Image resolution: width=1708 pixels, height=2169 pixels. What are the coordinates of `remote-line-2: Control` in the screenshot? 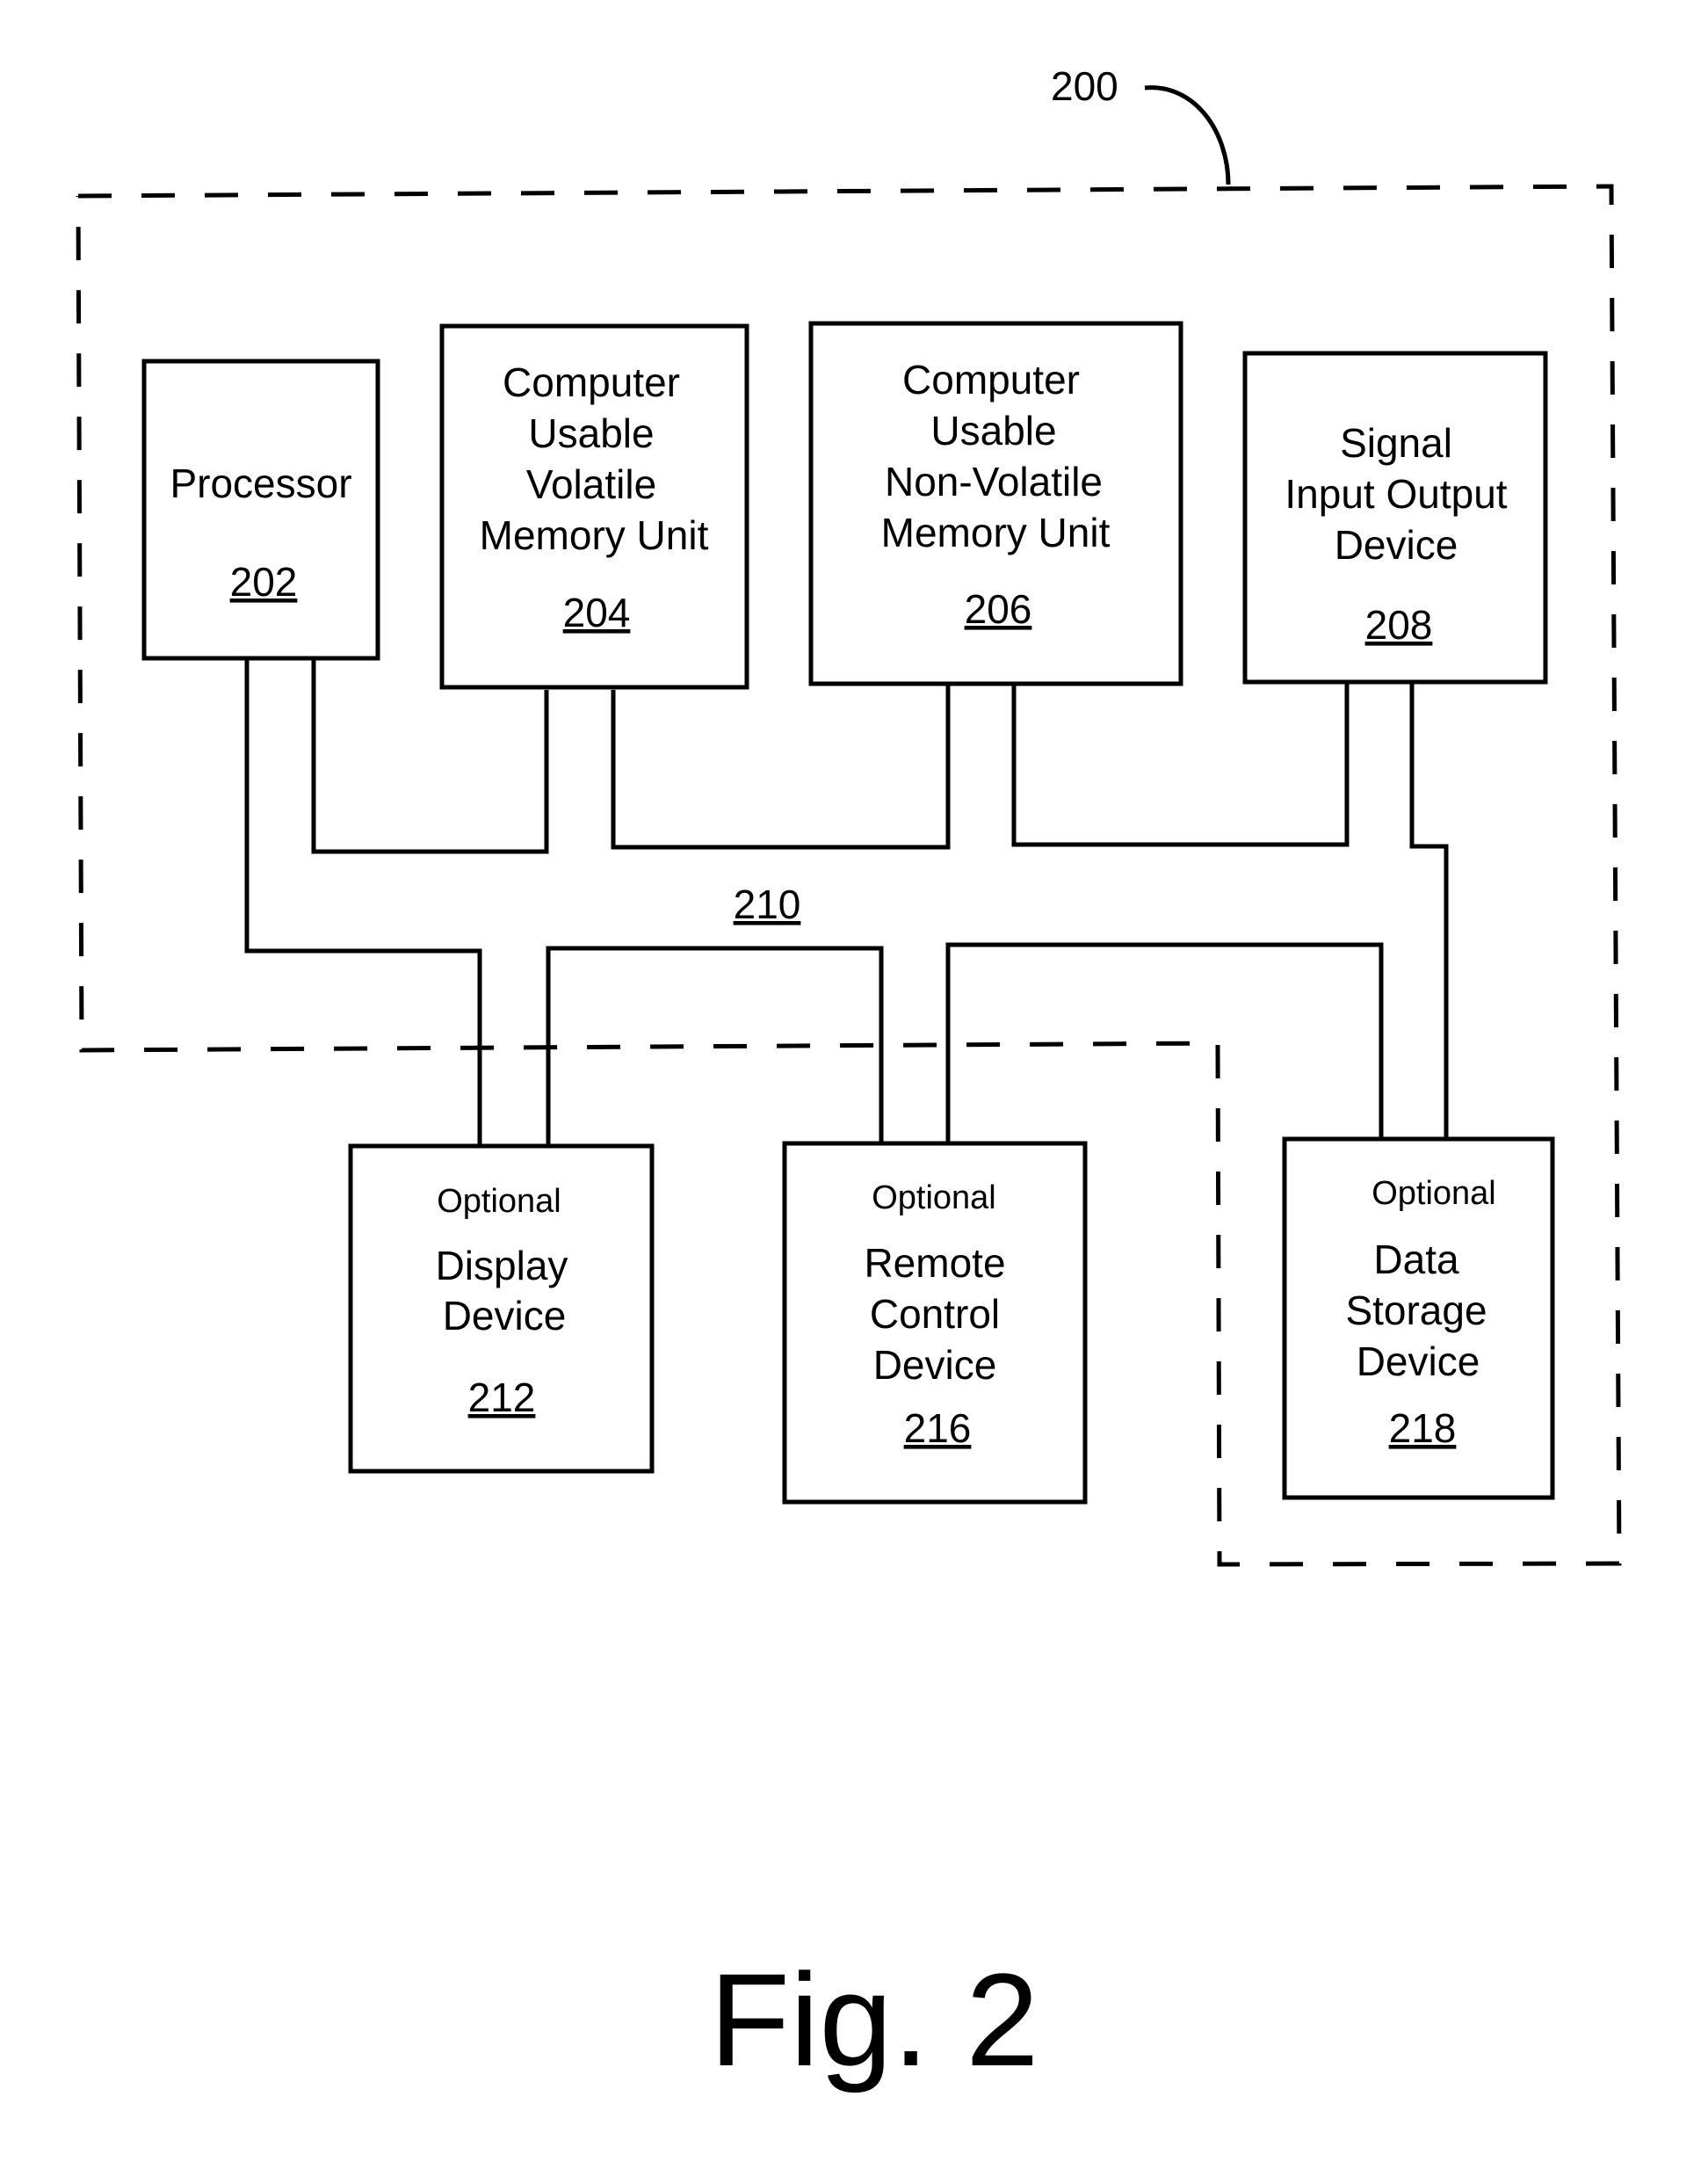 It's located at (935, 1314).